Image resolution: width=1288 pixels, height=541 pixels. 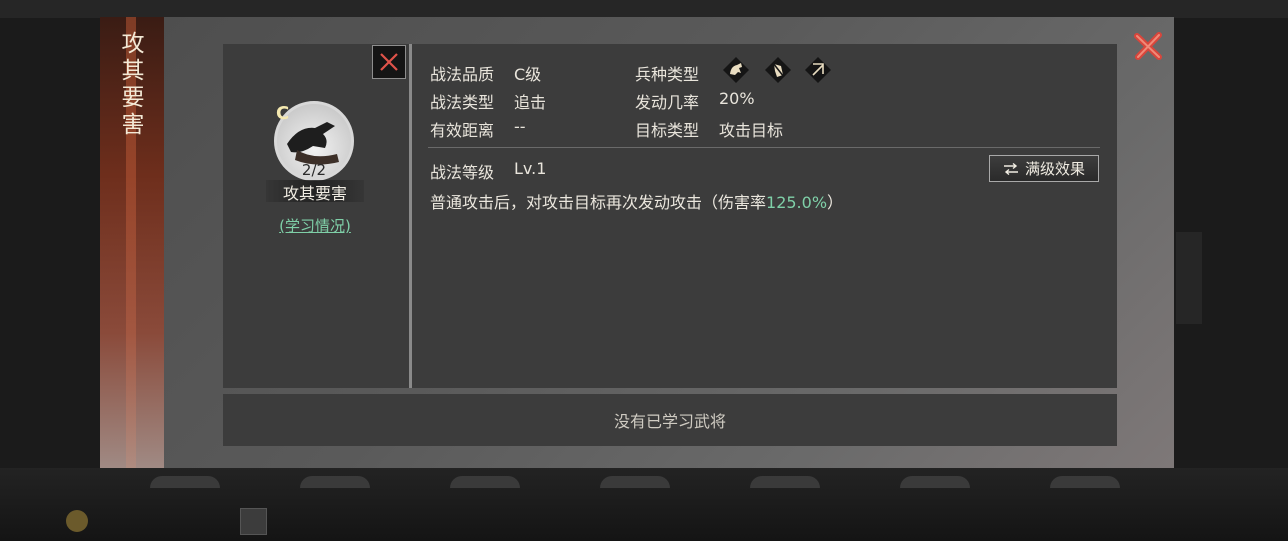 I want to click on add-button, so click(x=253, y=521).